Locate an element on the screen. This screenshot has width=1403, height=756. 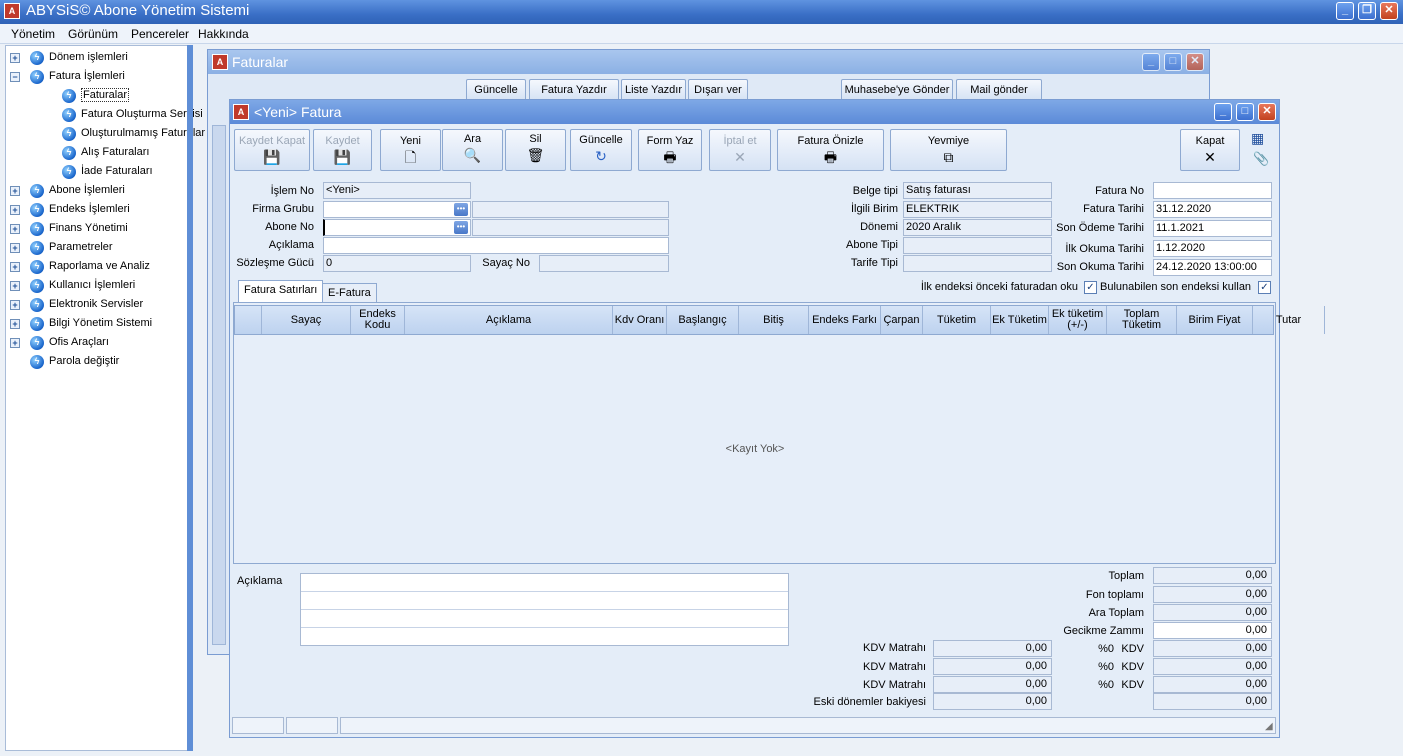
calendar-grid-icon: ▦ is located at coordinates (1257, 138).